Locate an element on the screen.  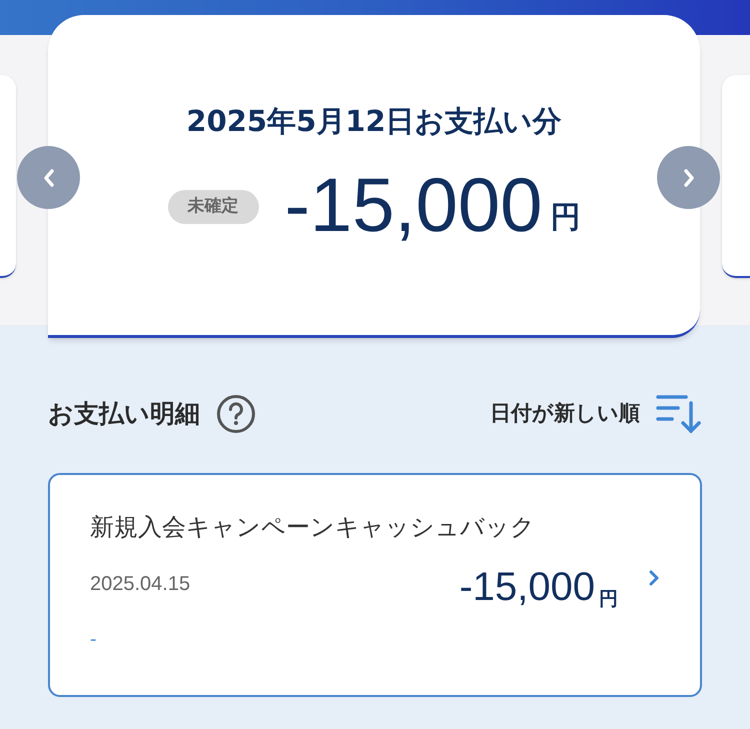
status-badge: 未確定 is located at coordinates (213, 207).